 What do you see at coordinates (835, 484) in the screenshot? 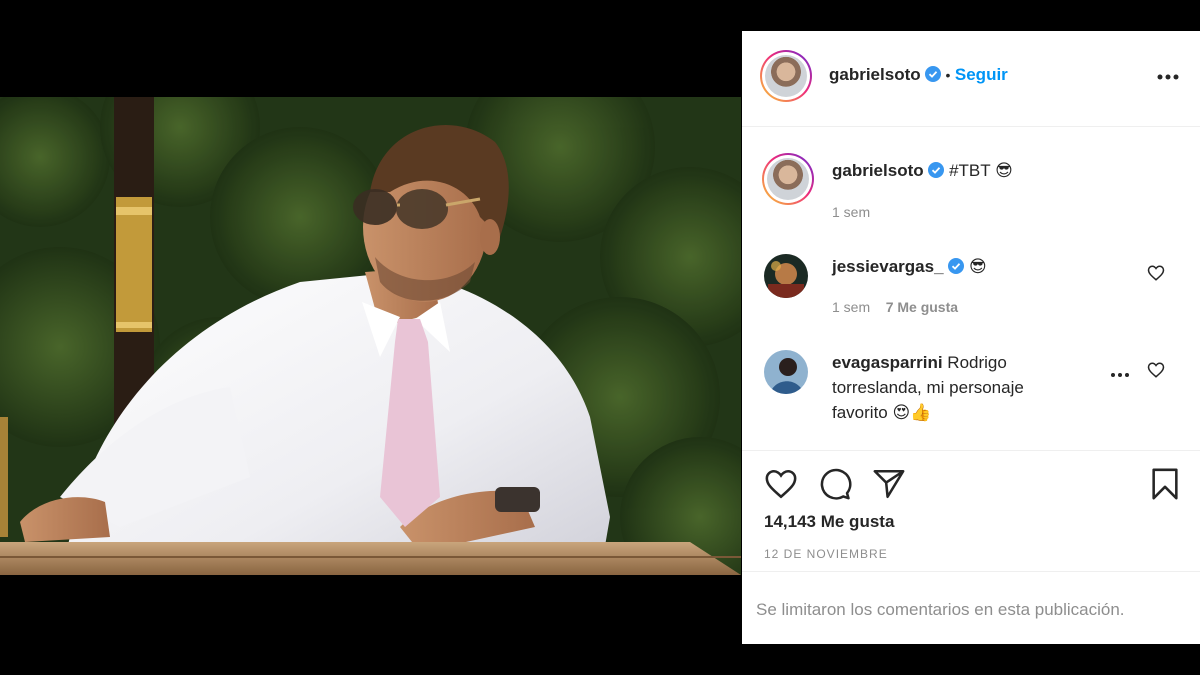
I see `comment-icon` at bounding box center [835, 484].